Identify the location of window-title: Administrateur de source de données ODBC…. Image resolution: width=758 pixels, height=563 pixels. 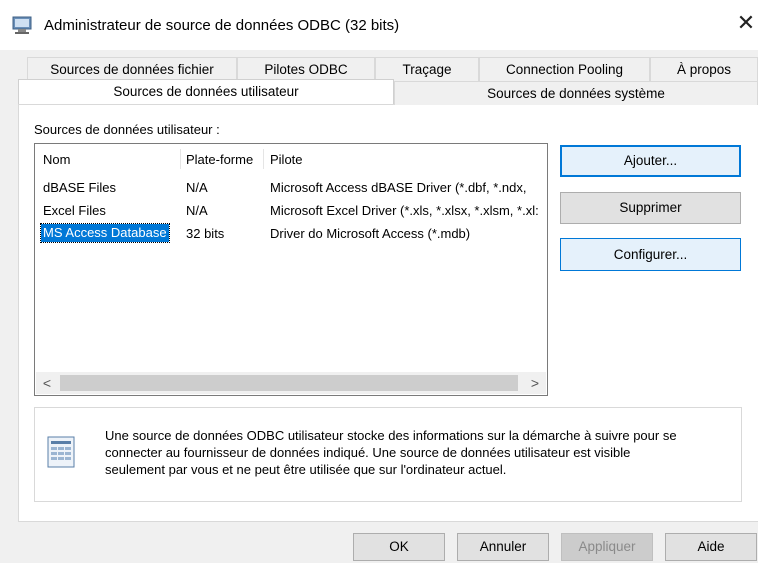
(222, 25).